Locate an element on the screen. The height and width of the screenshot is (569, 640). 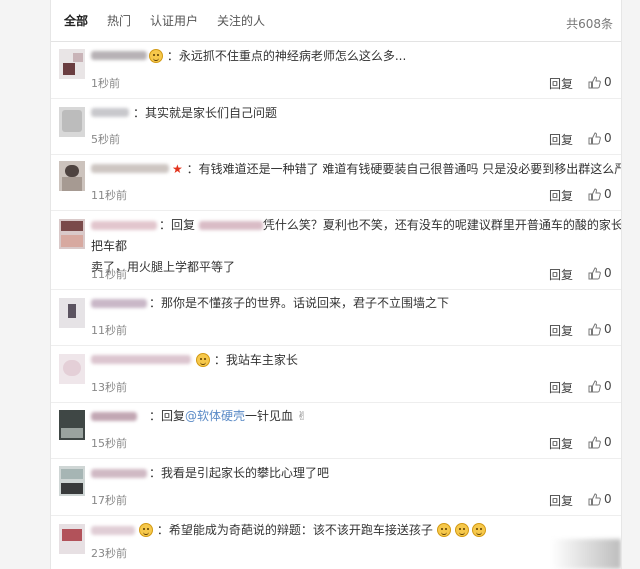
comment-time: 17秒前 is located at coordinates (109, 500).